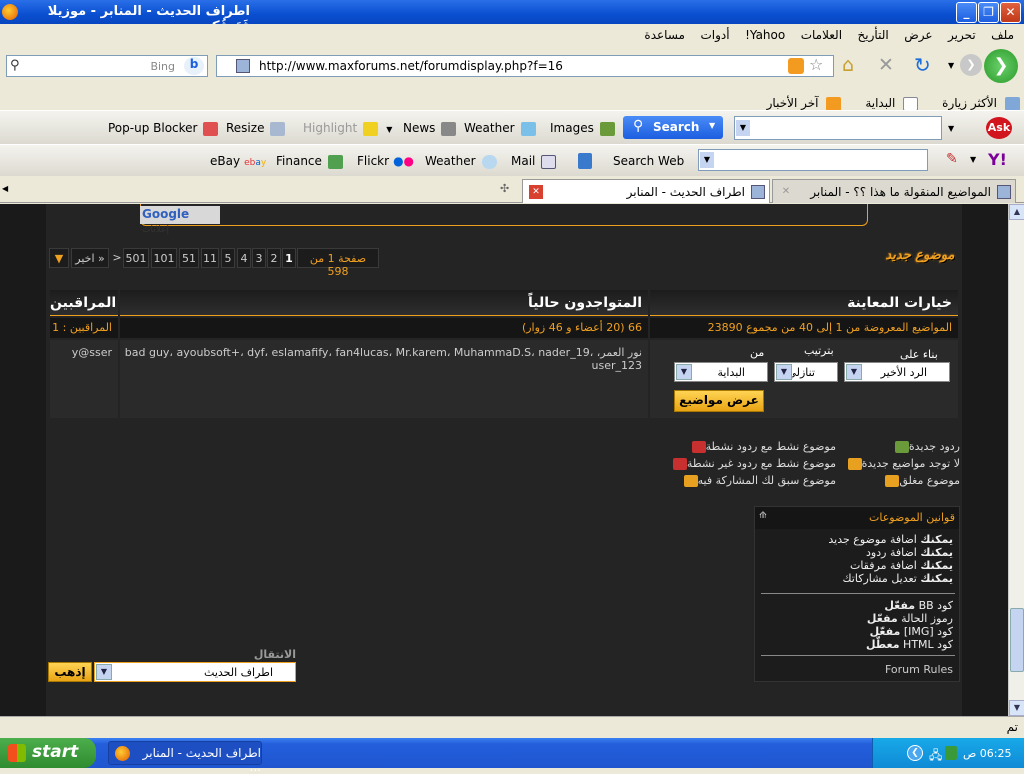  Describe the element at coordinates (935, 756) in the screenshot. I see `network-icon: 🖧` at that location.